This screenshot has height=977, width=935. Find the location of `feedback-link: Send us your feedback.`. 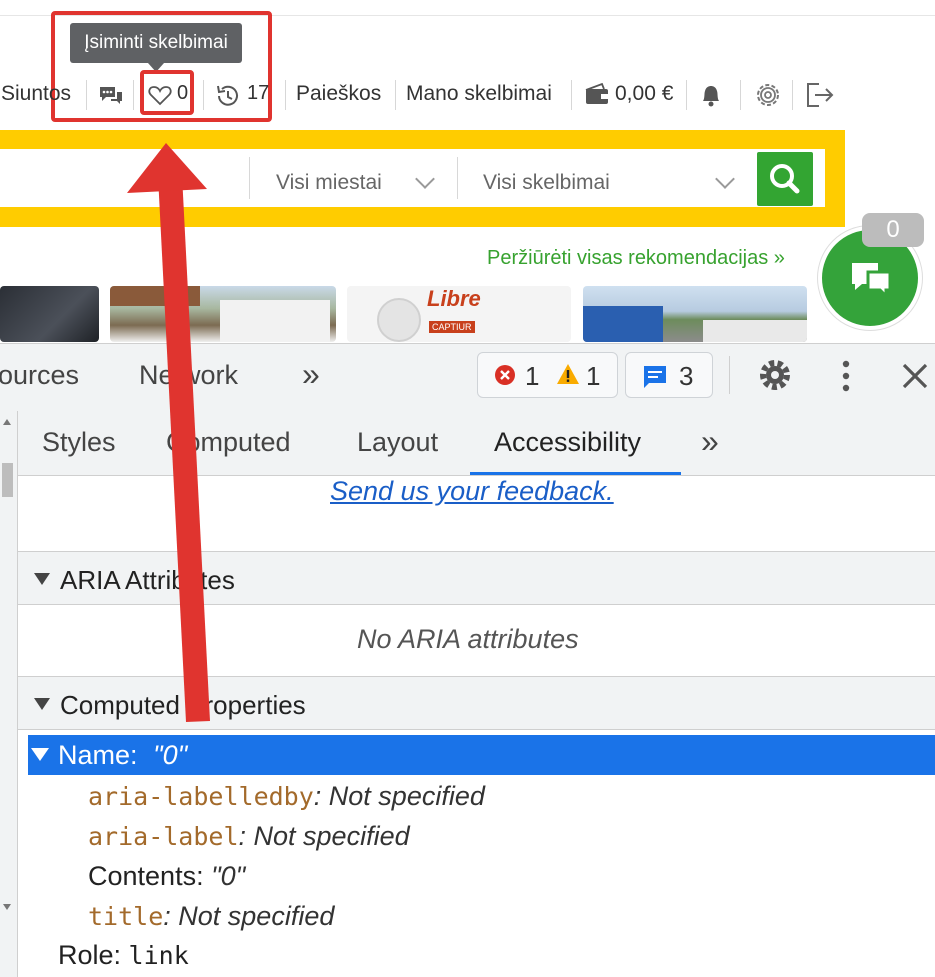

feedback-link: Send us your feedback. is located at coordinates (472, 491).